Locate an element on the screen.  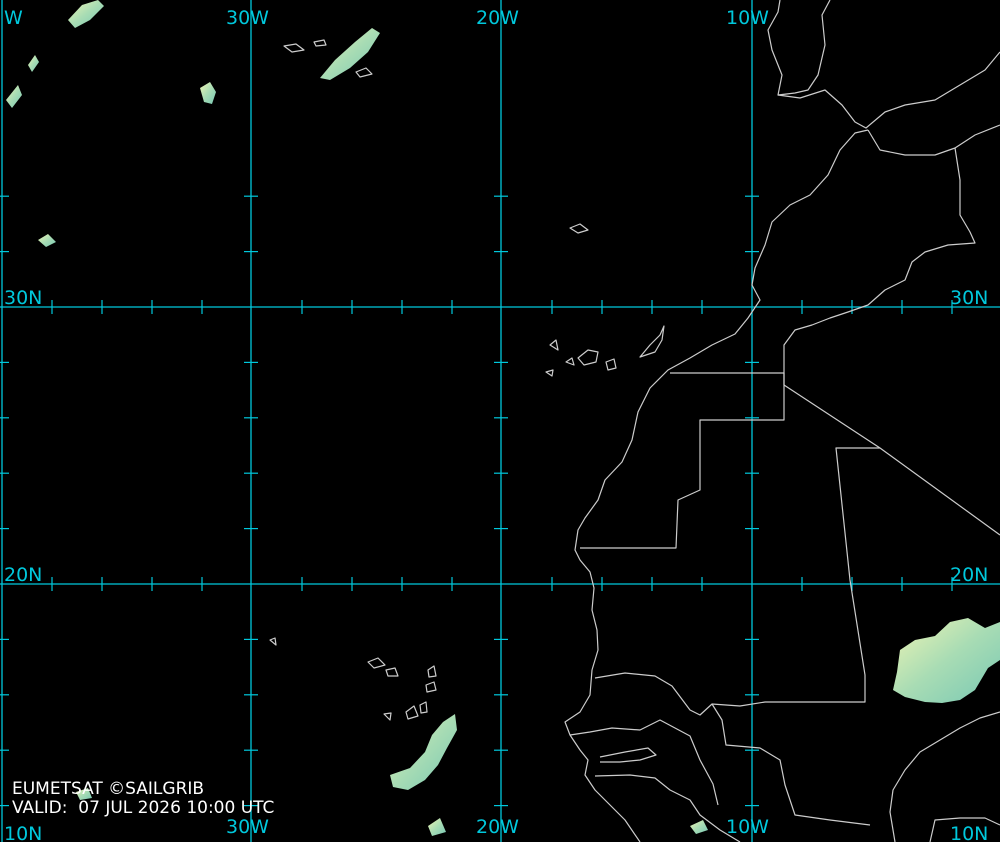
border-senegal is located at coordinates (644, 762).